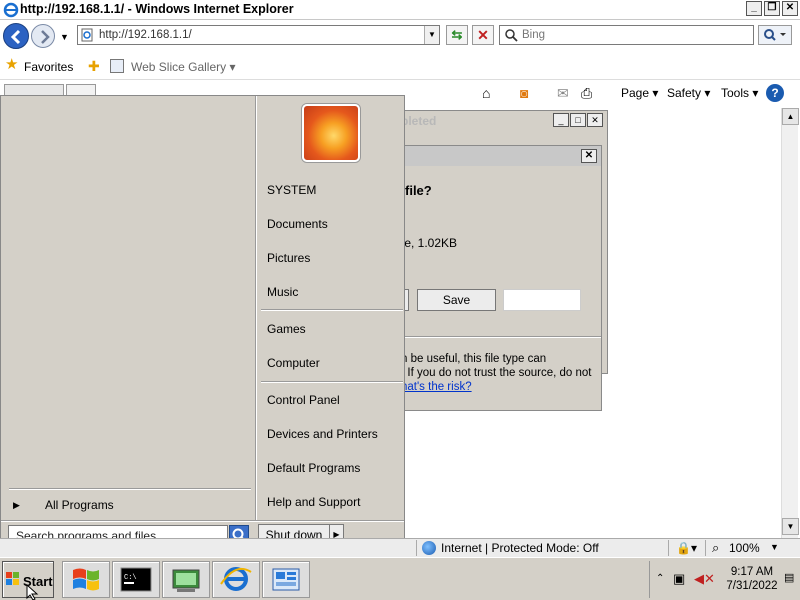  I want to click on taskbar-command-prompt: C:\, so click(136, 579).